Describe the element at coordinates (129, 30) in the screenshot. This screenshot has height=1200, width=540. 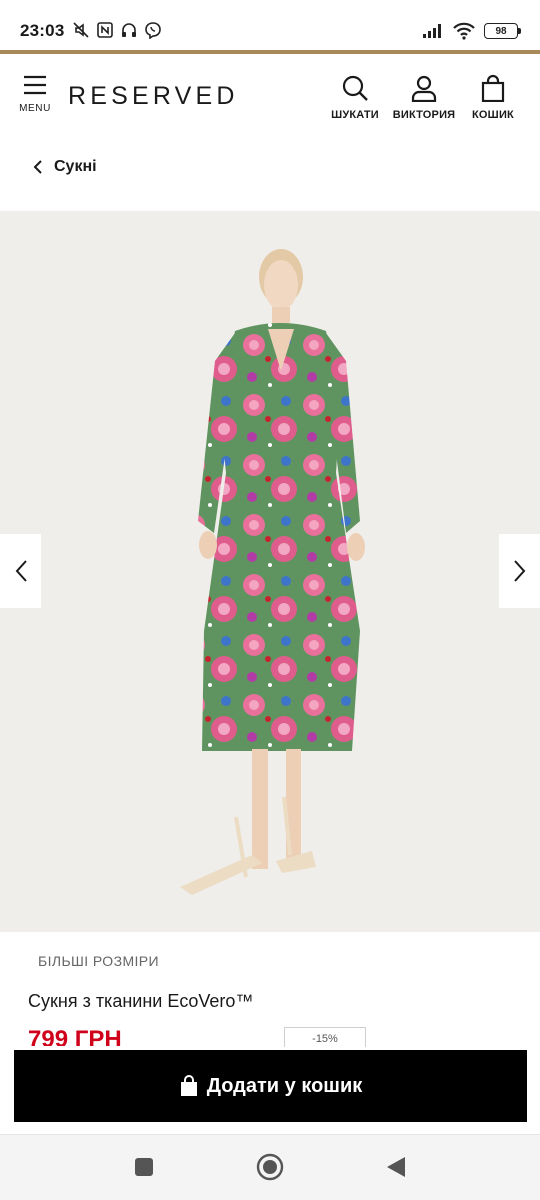
I see `headset-icon` at that location.